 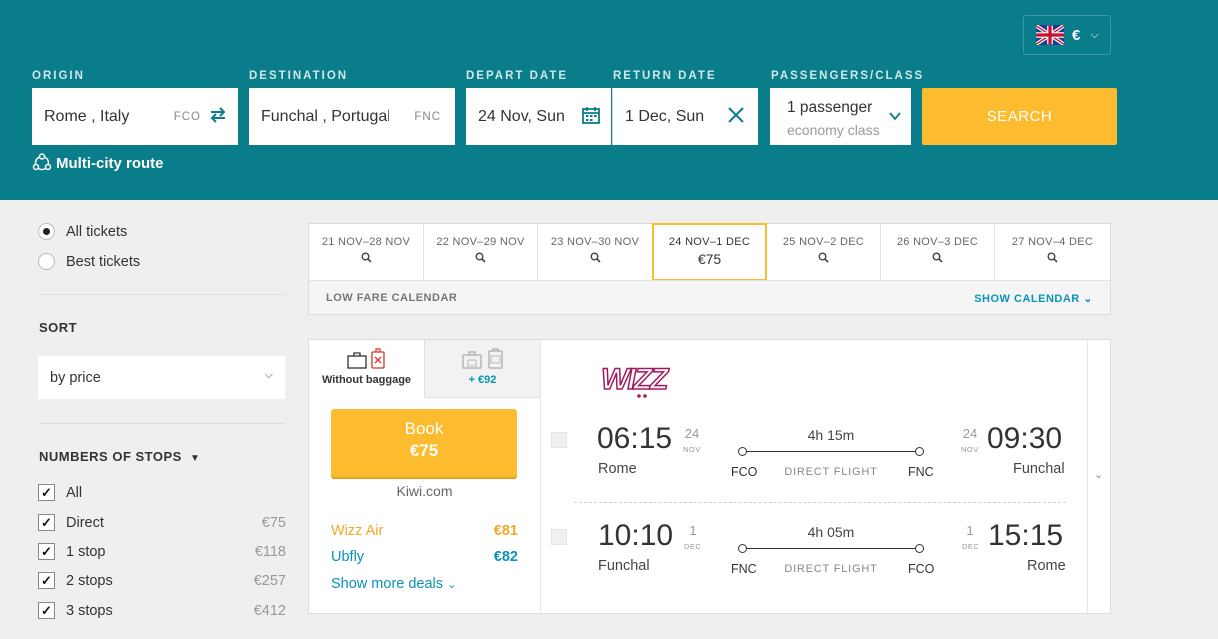 I want to click on show-calendar-link: SHOW CALENDAR ⌄, so click(x=1033, y=298).